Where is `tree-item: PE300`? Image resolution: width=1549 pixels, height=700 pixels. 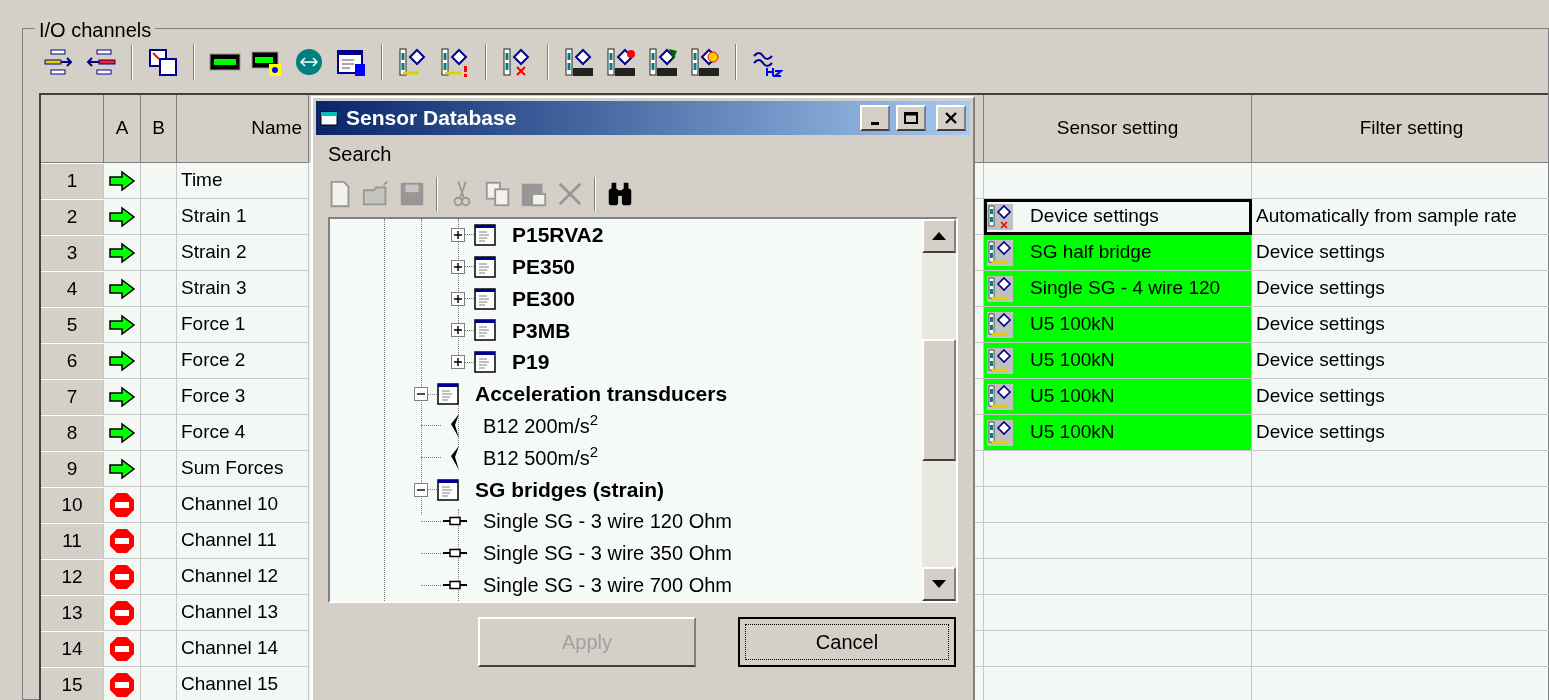
tree-item: PE300 is located at coordinates (544, 298).